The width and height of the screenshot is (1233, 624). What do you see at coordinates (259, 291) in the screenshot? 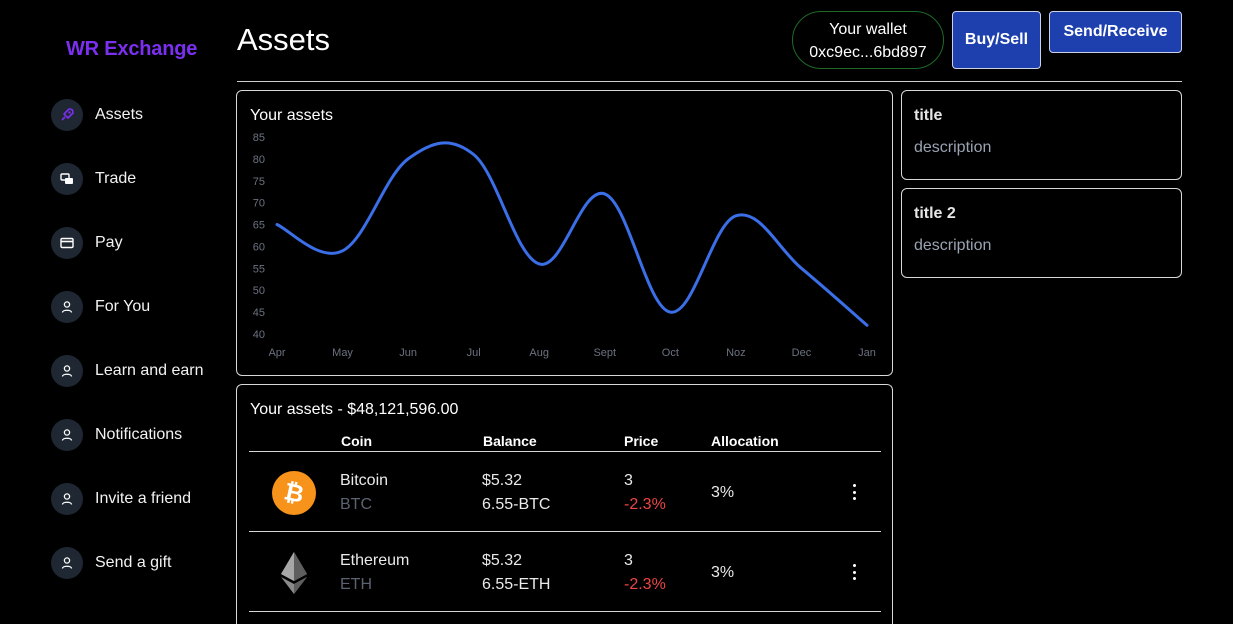
I see `y-tick-label: 50` at bounding box center [259, 291].